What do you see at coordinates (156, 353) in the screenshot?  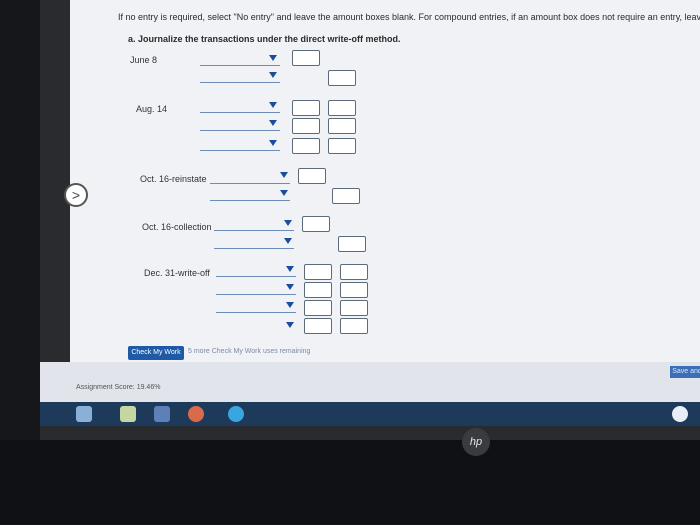 I see `check-my-work-button: Check My Work` at bounding box center [156, 353].